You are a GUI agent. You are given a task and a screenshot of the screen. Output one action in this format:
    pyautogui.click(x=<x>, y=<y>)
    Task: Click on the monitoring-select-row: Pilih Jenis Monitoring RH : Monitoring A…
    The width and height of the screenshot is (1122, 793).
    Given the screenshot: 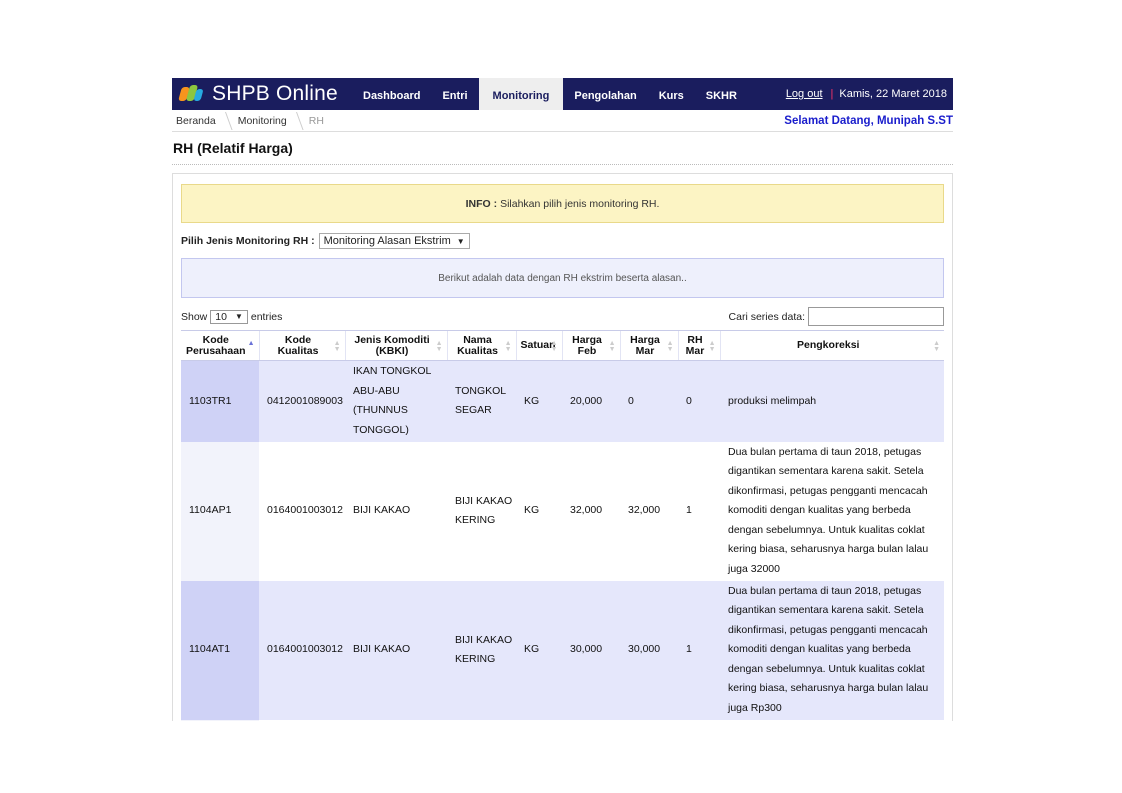 What is the action you would take?
    pyautogui.click(x=562, y=241)
    